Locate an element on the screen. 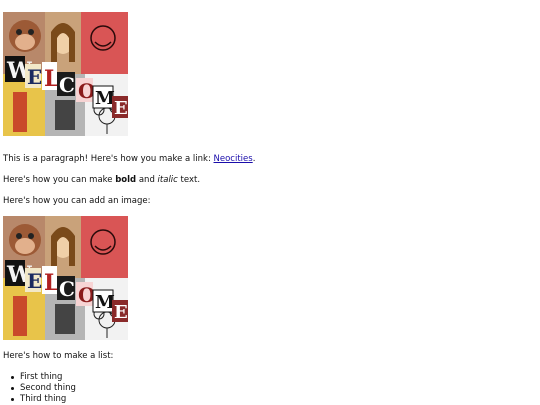 The width and height of the screenshot is (540, 405). text-between: and is located at coordinates (147, 180).